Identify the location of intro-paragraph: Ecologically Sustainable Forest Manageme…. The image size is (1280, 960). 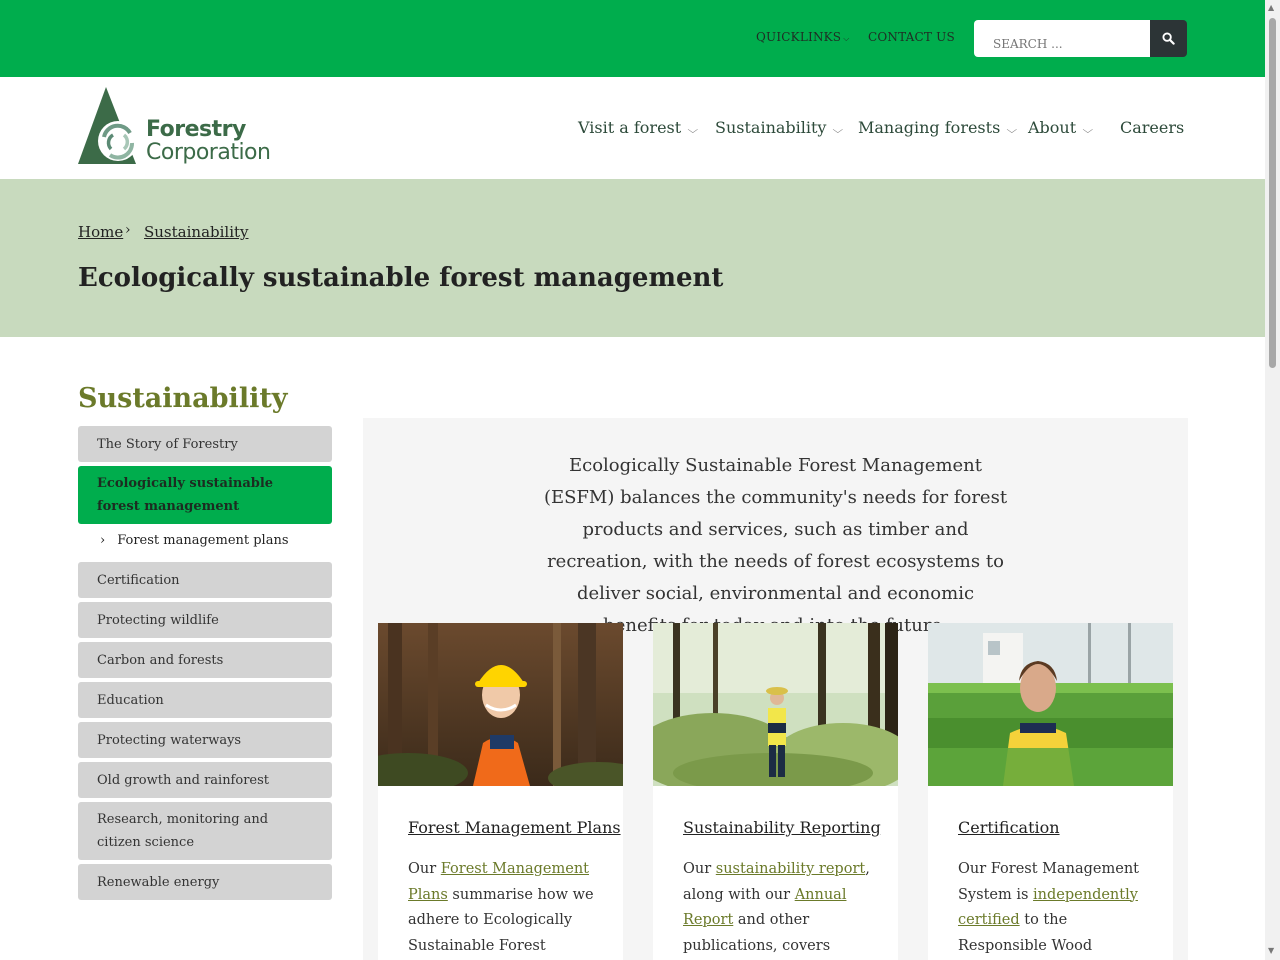
(775, 545).